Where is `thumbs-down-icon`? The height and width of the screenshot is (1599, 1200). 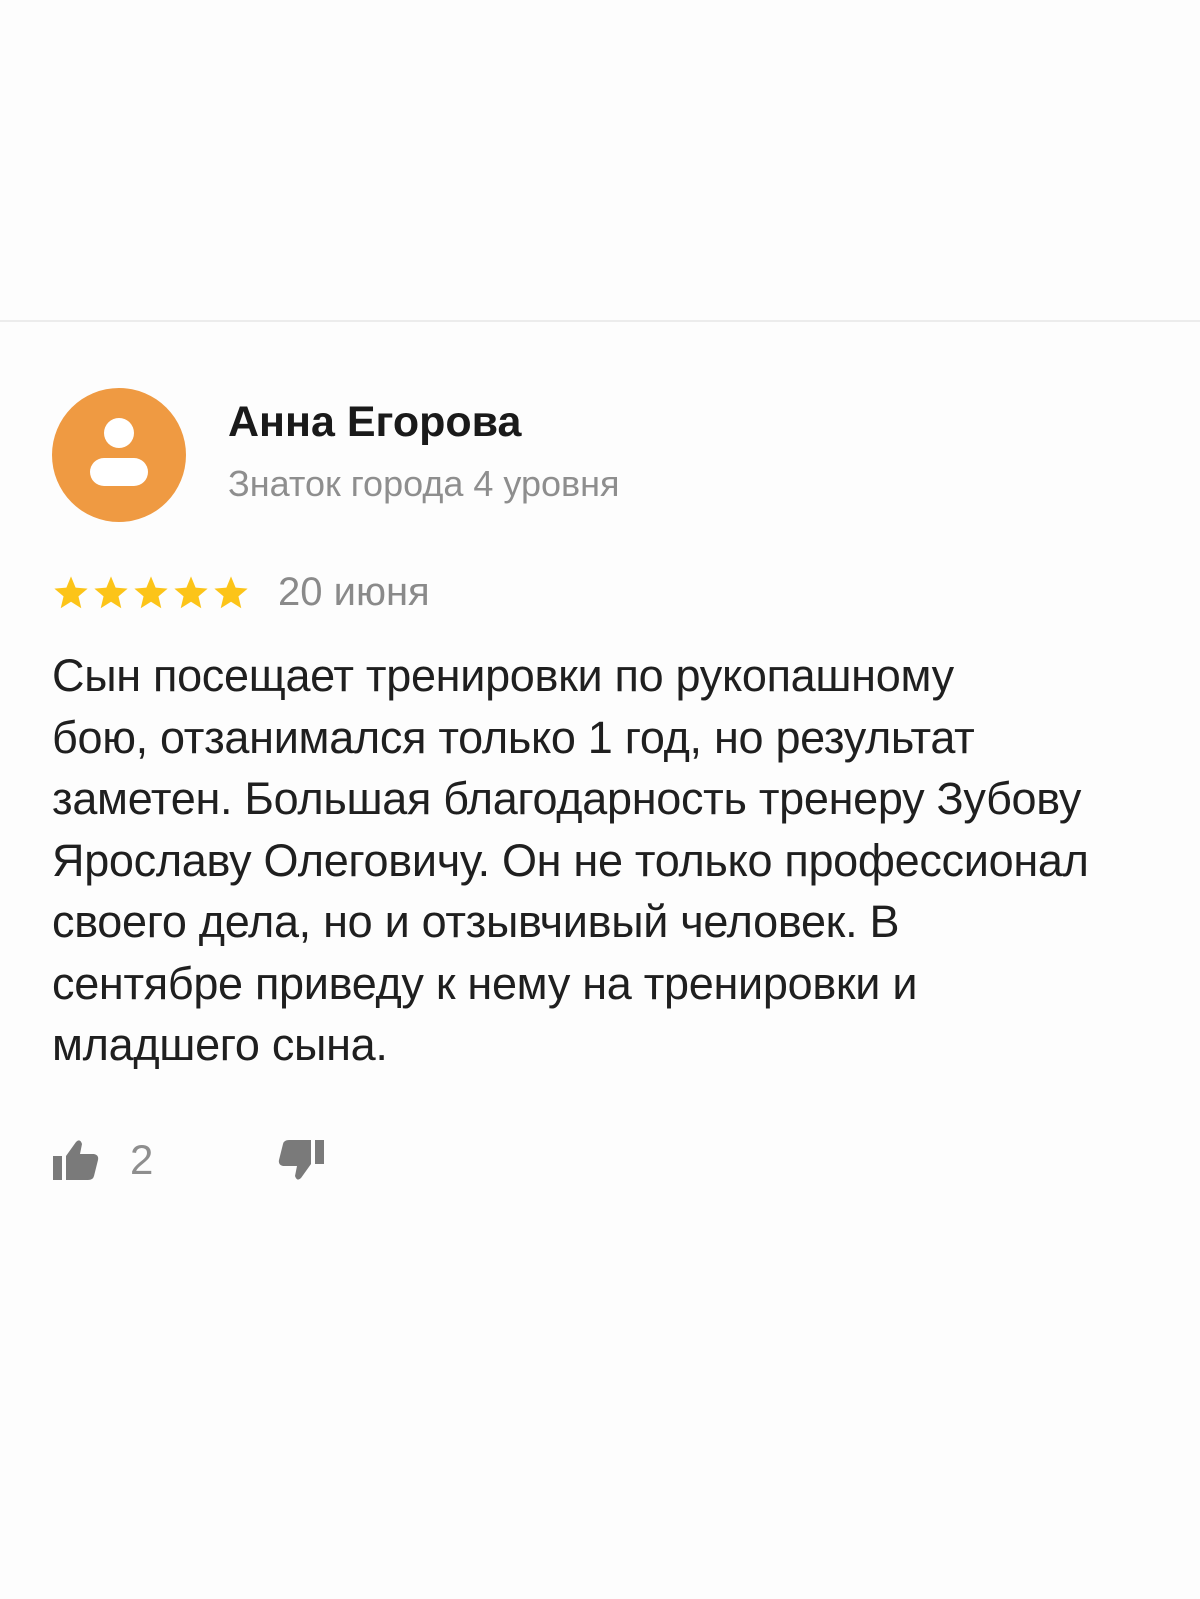
thumbs-down-icon is located at coordinates (302, 1159).